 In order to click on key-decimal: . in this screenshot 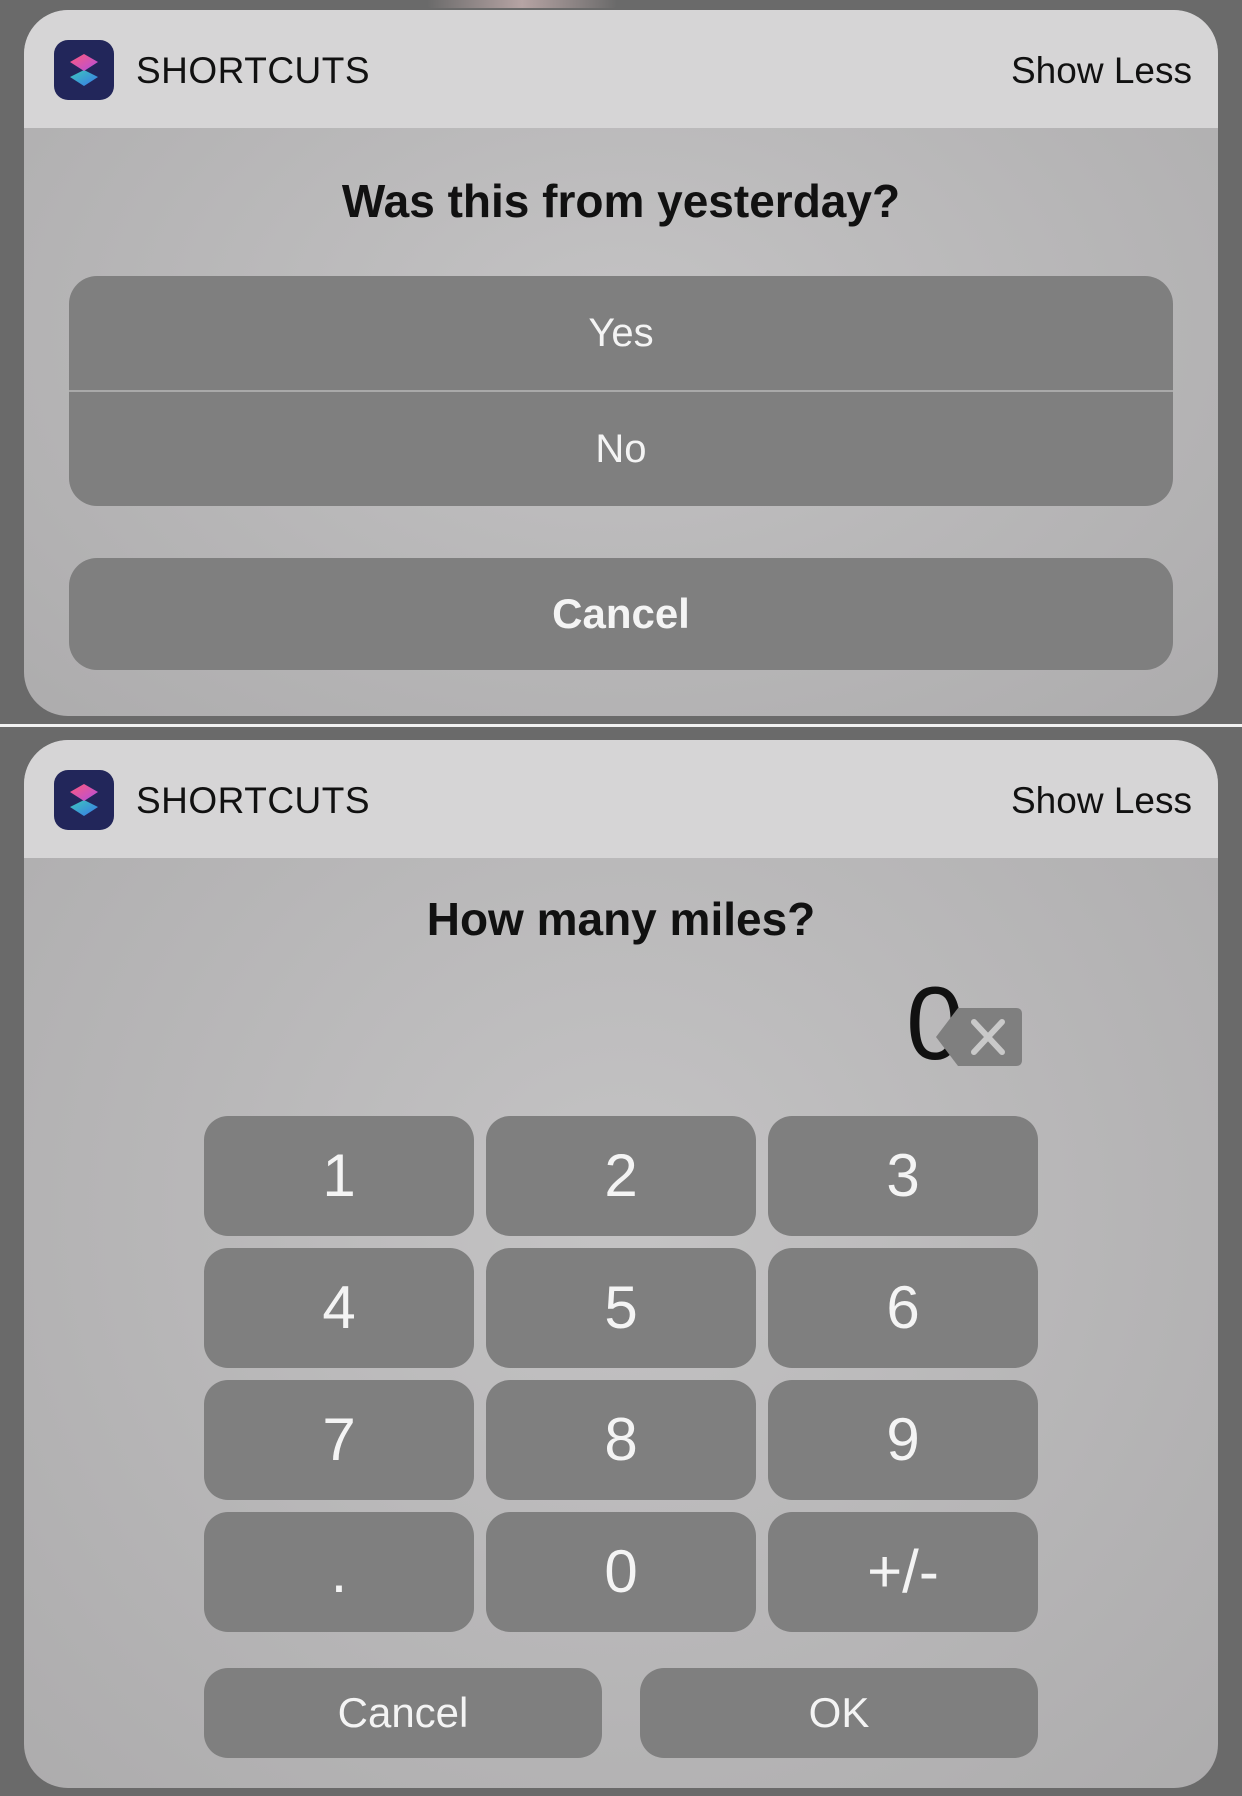, I will do `click(339, 1572)`.